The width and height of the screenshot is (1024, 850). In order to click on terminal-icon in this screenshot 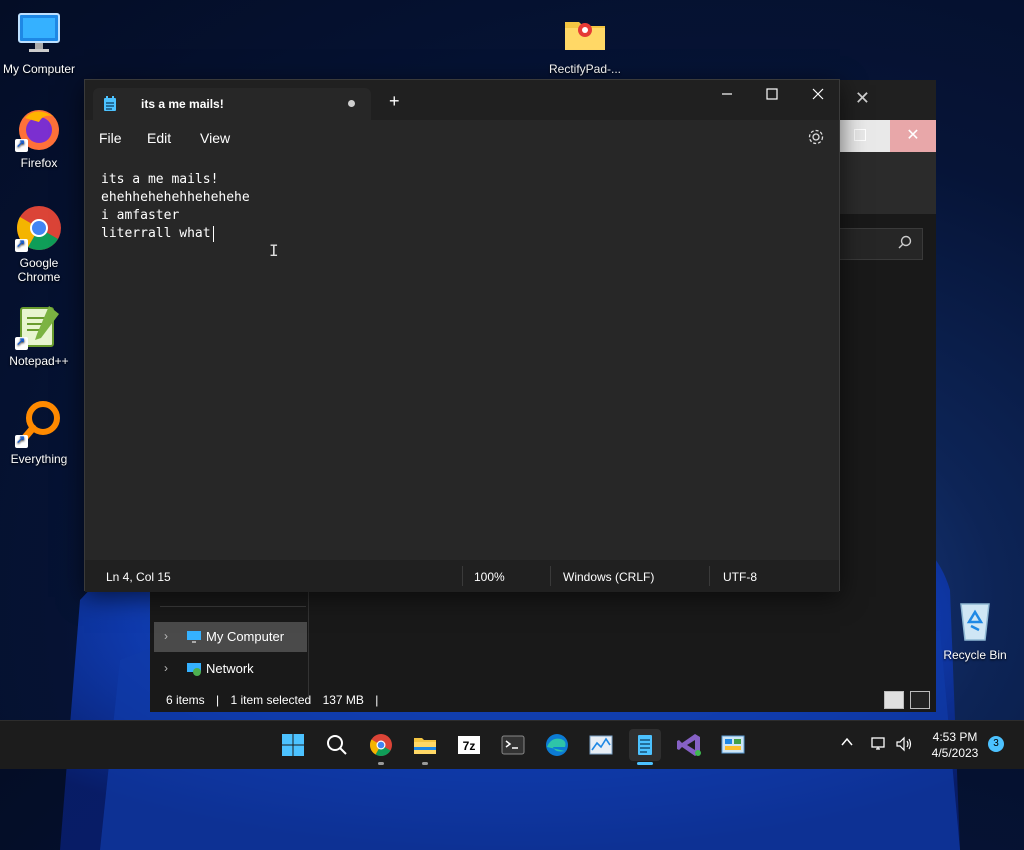, I will do `click(513, 745)`.